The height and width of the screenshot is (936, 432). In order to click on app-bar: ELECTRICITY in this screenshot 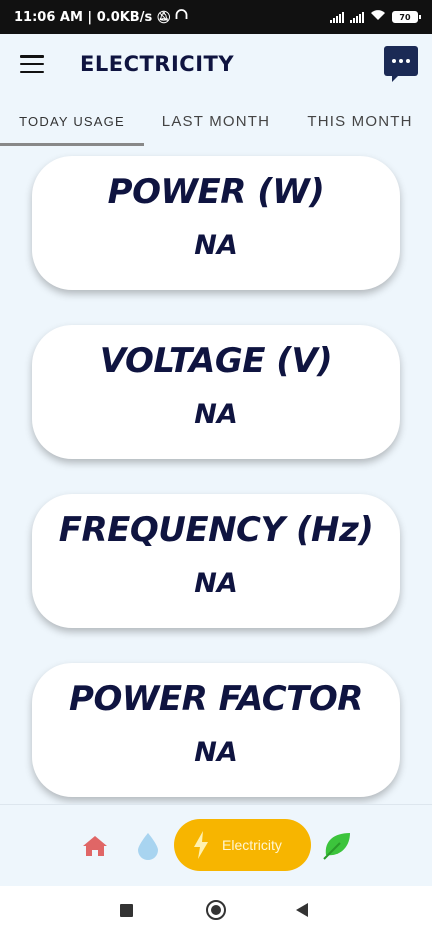, I will do `click(216, 64)`.